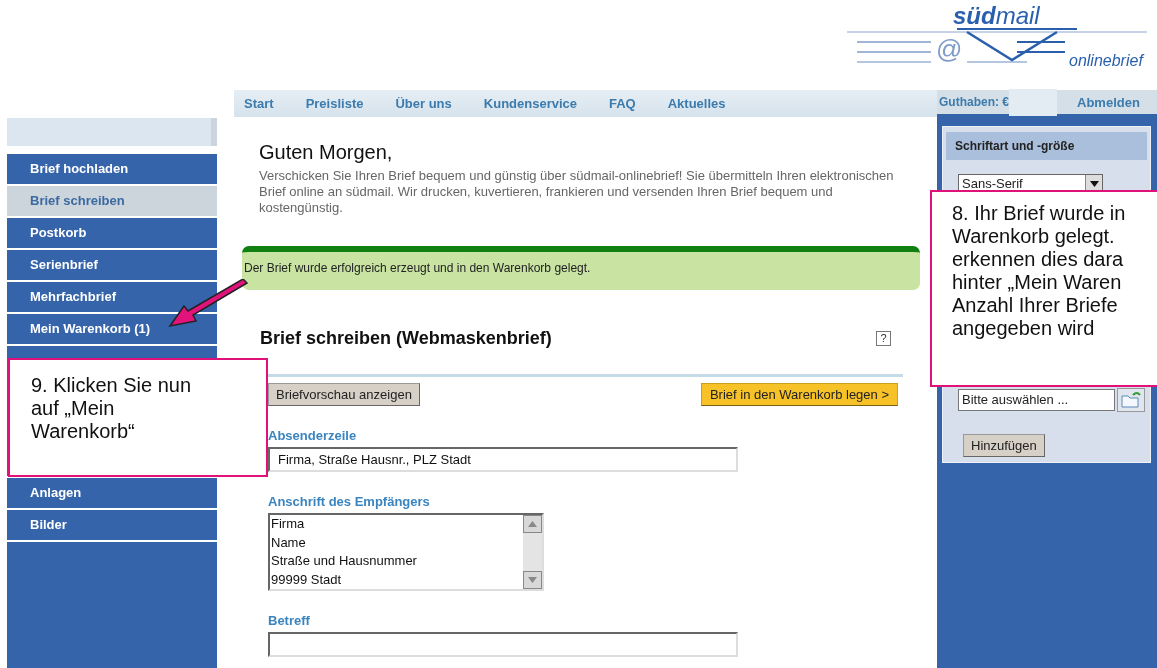 This screenshot has height=668, width=1157. Describe the element at coordinates (1038, 259) in the screenshot. I see `callout-text-line: erkennen dies dara` at that location.